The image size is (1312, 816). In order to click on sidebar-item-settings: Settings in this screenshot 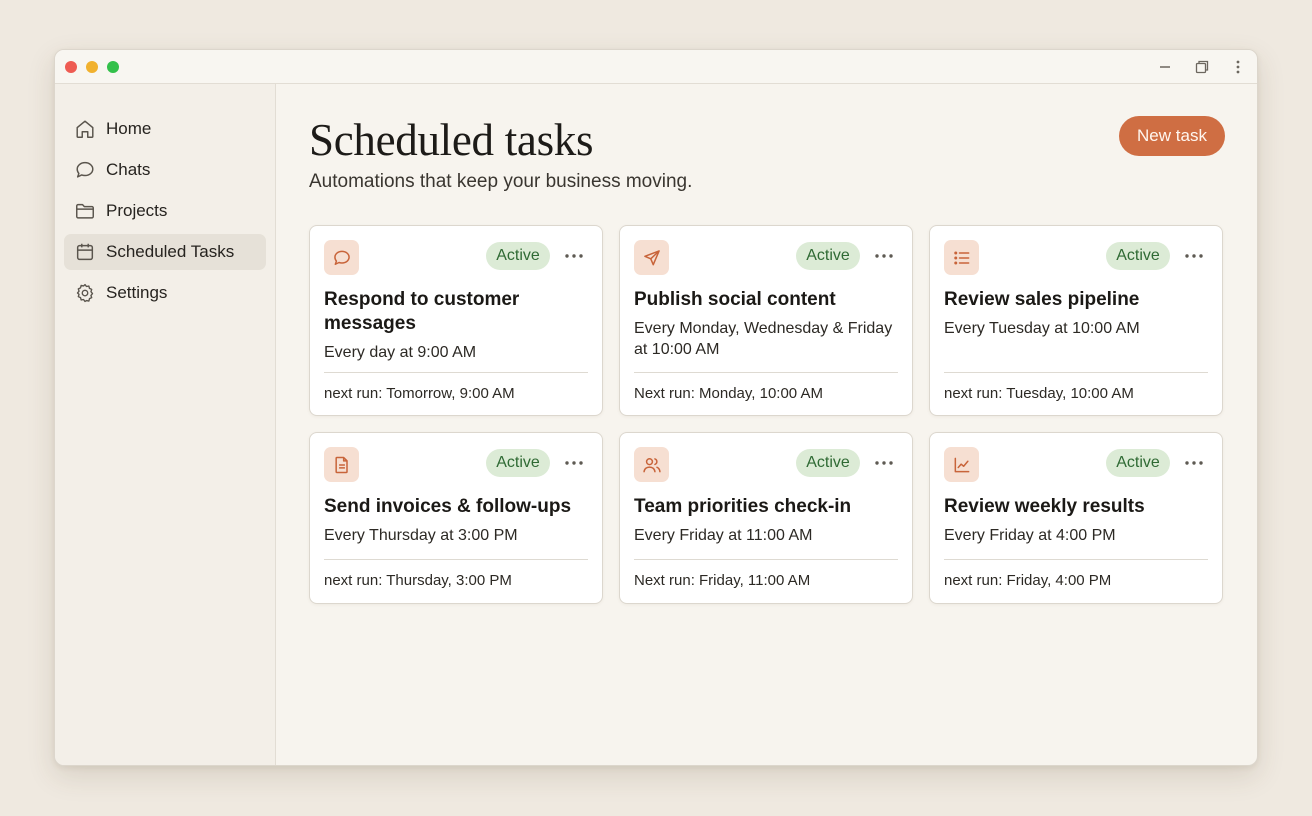, I will do `click(165, 293)`.